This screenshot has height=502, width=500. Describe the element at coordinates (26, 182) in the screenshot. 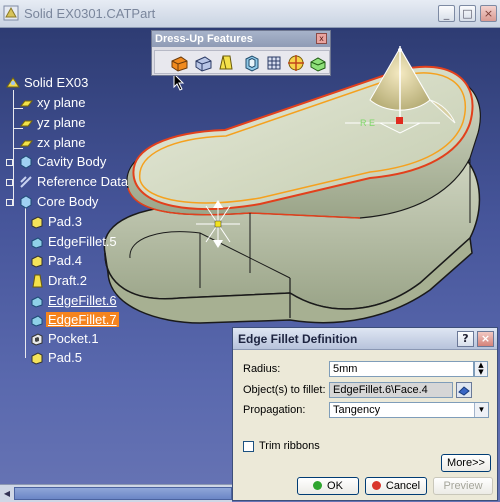

I see `geometrical-set-icon` at that location.